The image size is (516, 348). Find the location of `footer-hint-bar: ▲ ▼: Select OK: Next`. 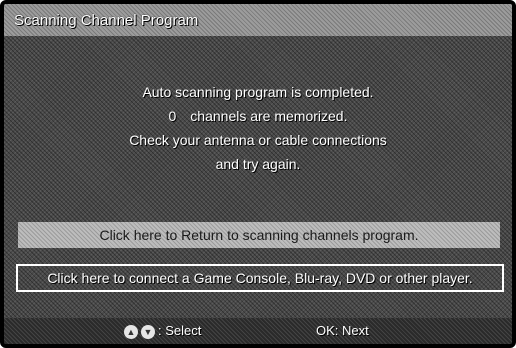

footer-hint-bar: ▲ ▼: Select OK: Next is located at coordinates (258, 331).